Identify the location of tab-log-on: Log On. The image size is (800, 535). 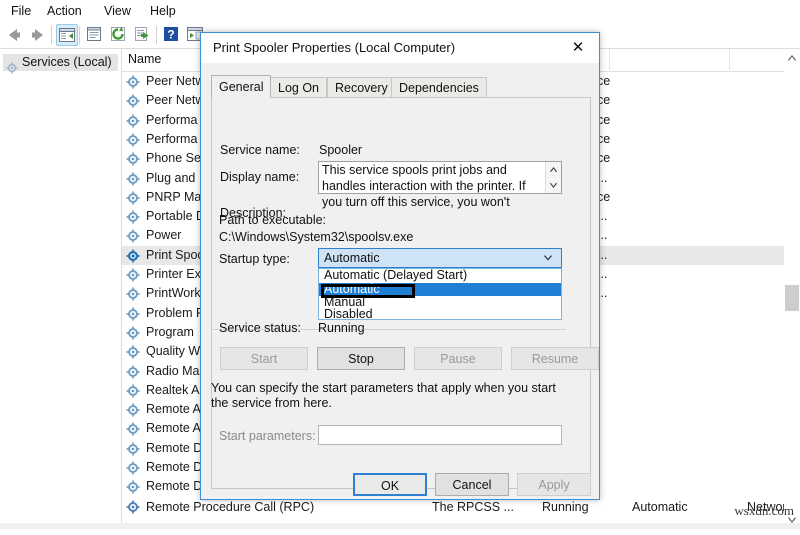
(299, 87).